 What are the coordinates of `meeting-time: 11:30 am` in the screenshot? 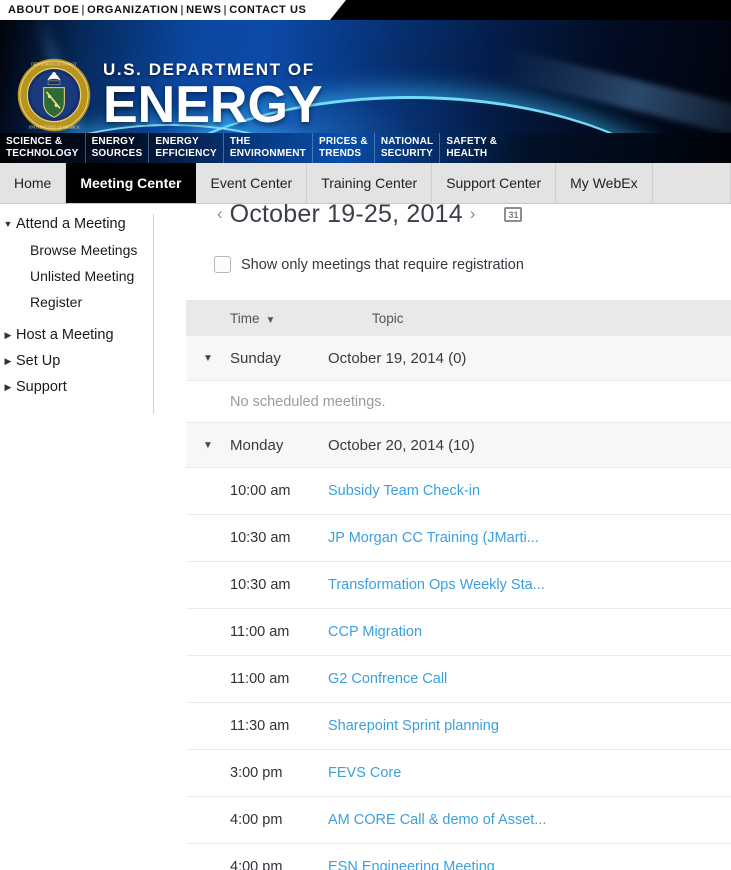 It's located at (260, 726).